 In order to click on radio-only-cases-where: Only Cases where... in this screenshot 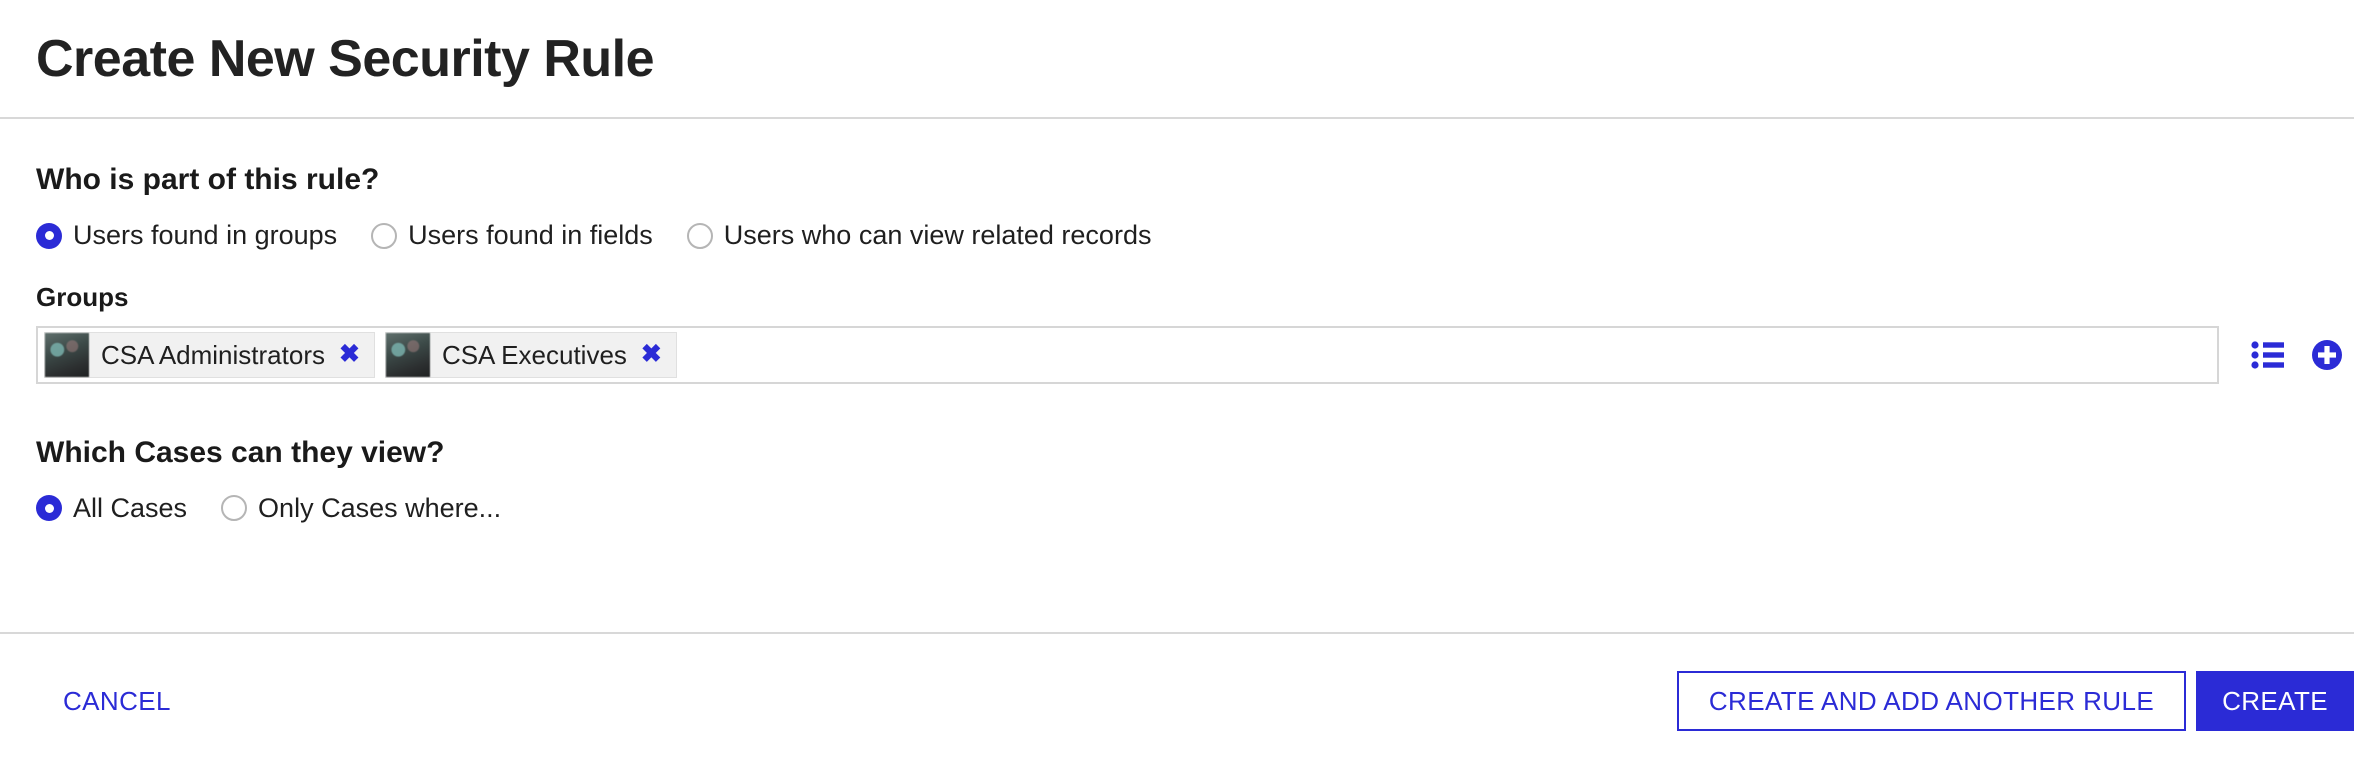, I will do `click(361, 507)`.